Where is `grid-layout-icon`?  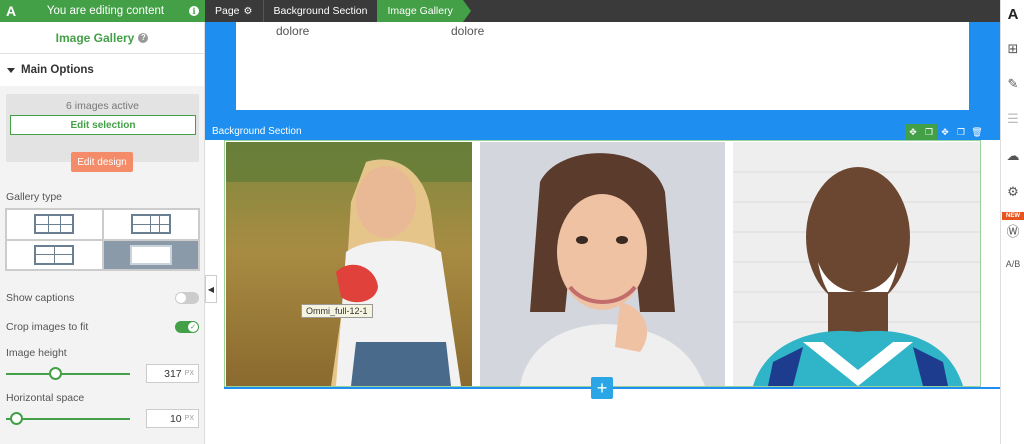 grid-layout-icon is located at coordinates (54, 224).